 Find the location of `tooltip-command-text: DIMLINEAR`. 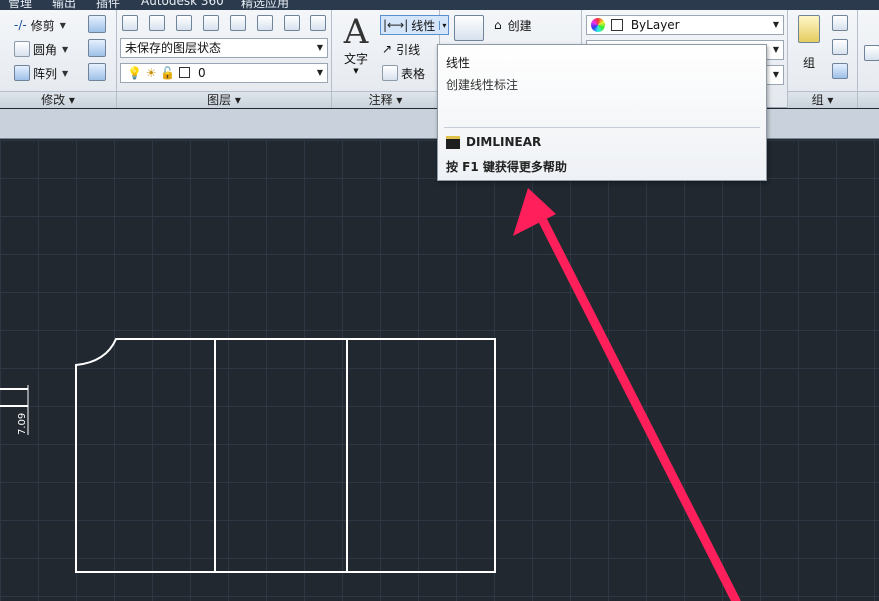

tooltip-command-text: DIMLINEAR is located at coordinates (504, 142).